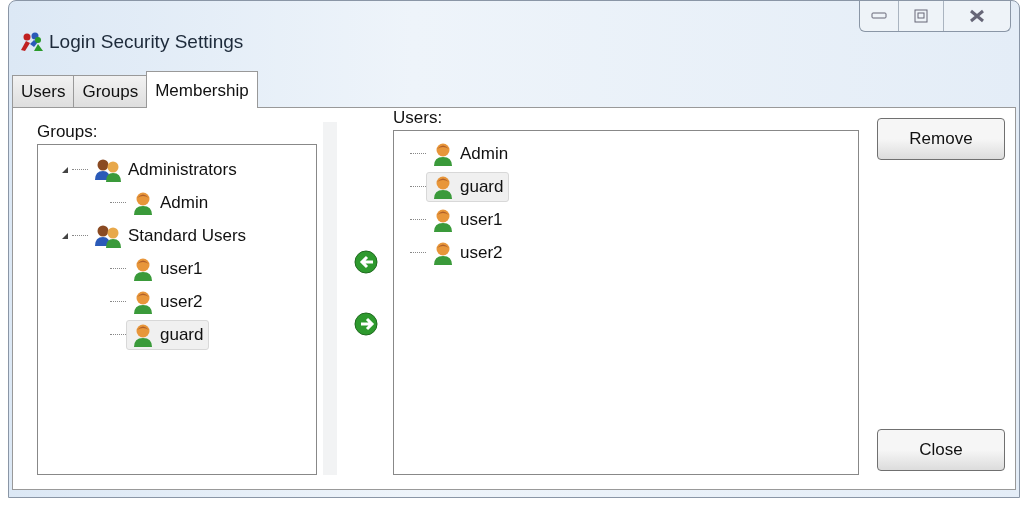 Image resolution: width=1025 pixels, height=506 pixels. Describe the element at coordinates (168, 334) in the screenshot. I see `tree-item: guard` at that location.